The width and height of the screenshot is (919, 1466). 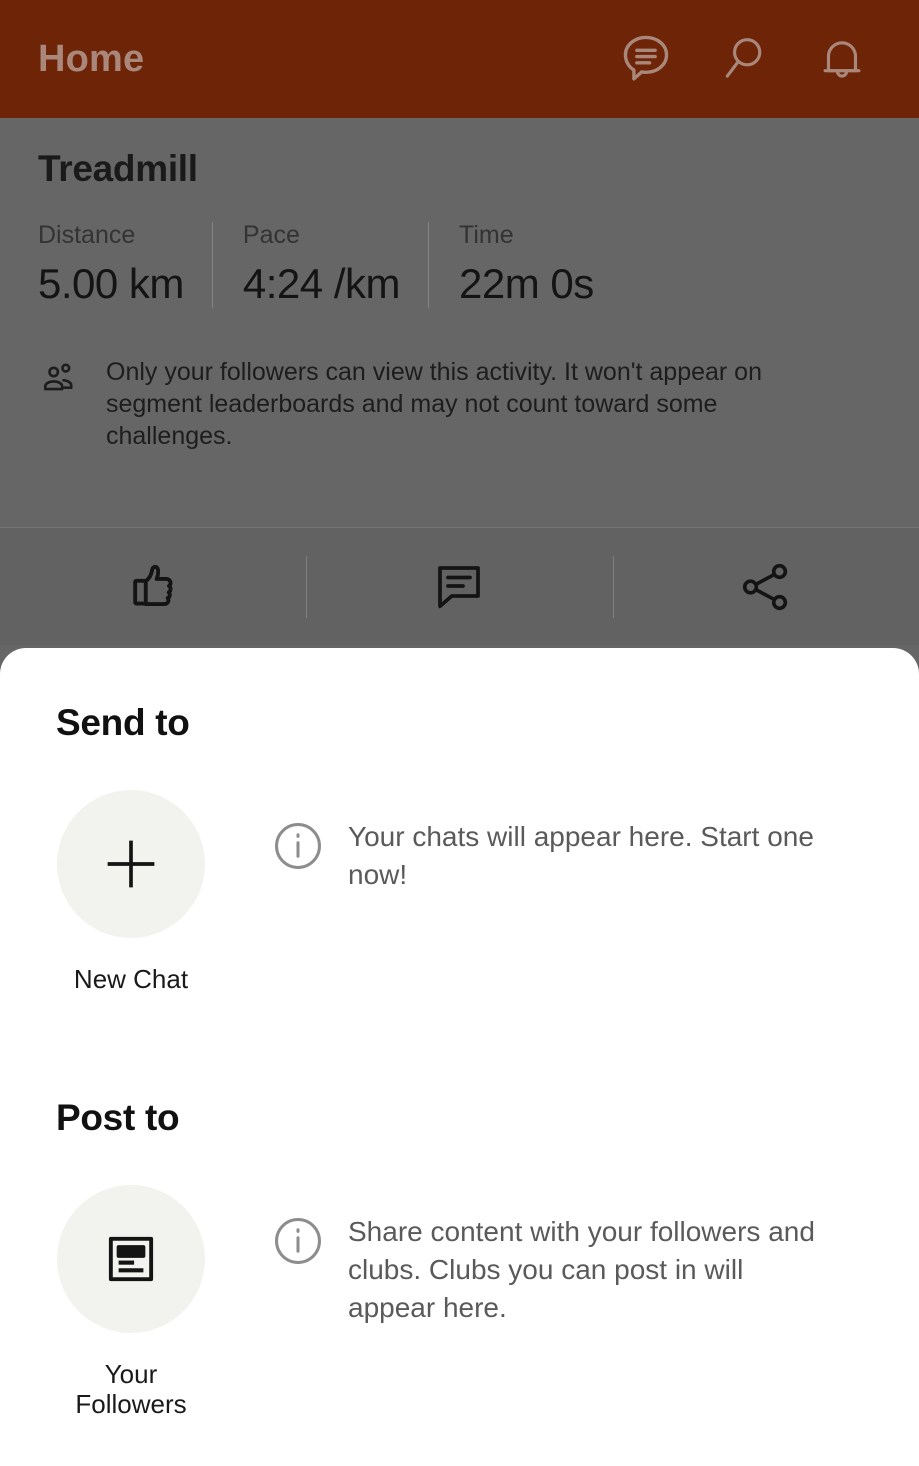 I want to click on stat-pace: Pace 4:24 /km, so click(x=319, y=264).